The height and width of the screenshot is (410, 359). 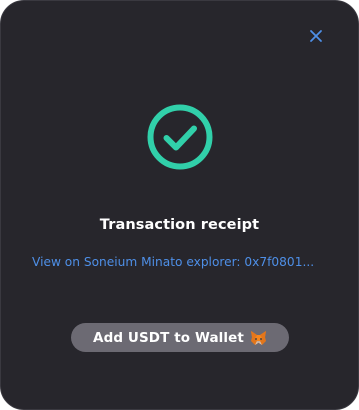 I want to click on close-icon, so click(x=316, y=36).